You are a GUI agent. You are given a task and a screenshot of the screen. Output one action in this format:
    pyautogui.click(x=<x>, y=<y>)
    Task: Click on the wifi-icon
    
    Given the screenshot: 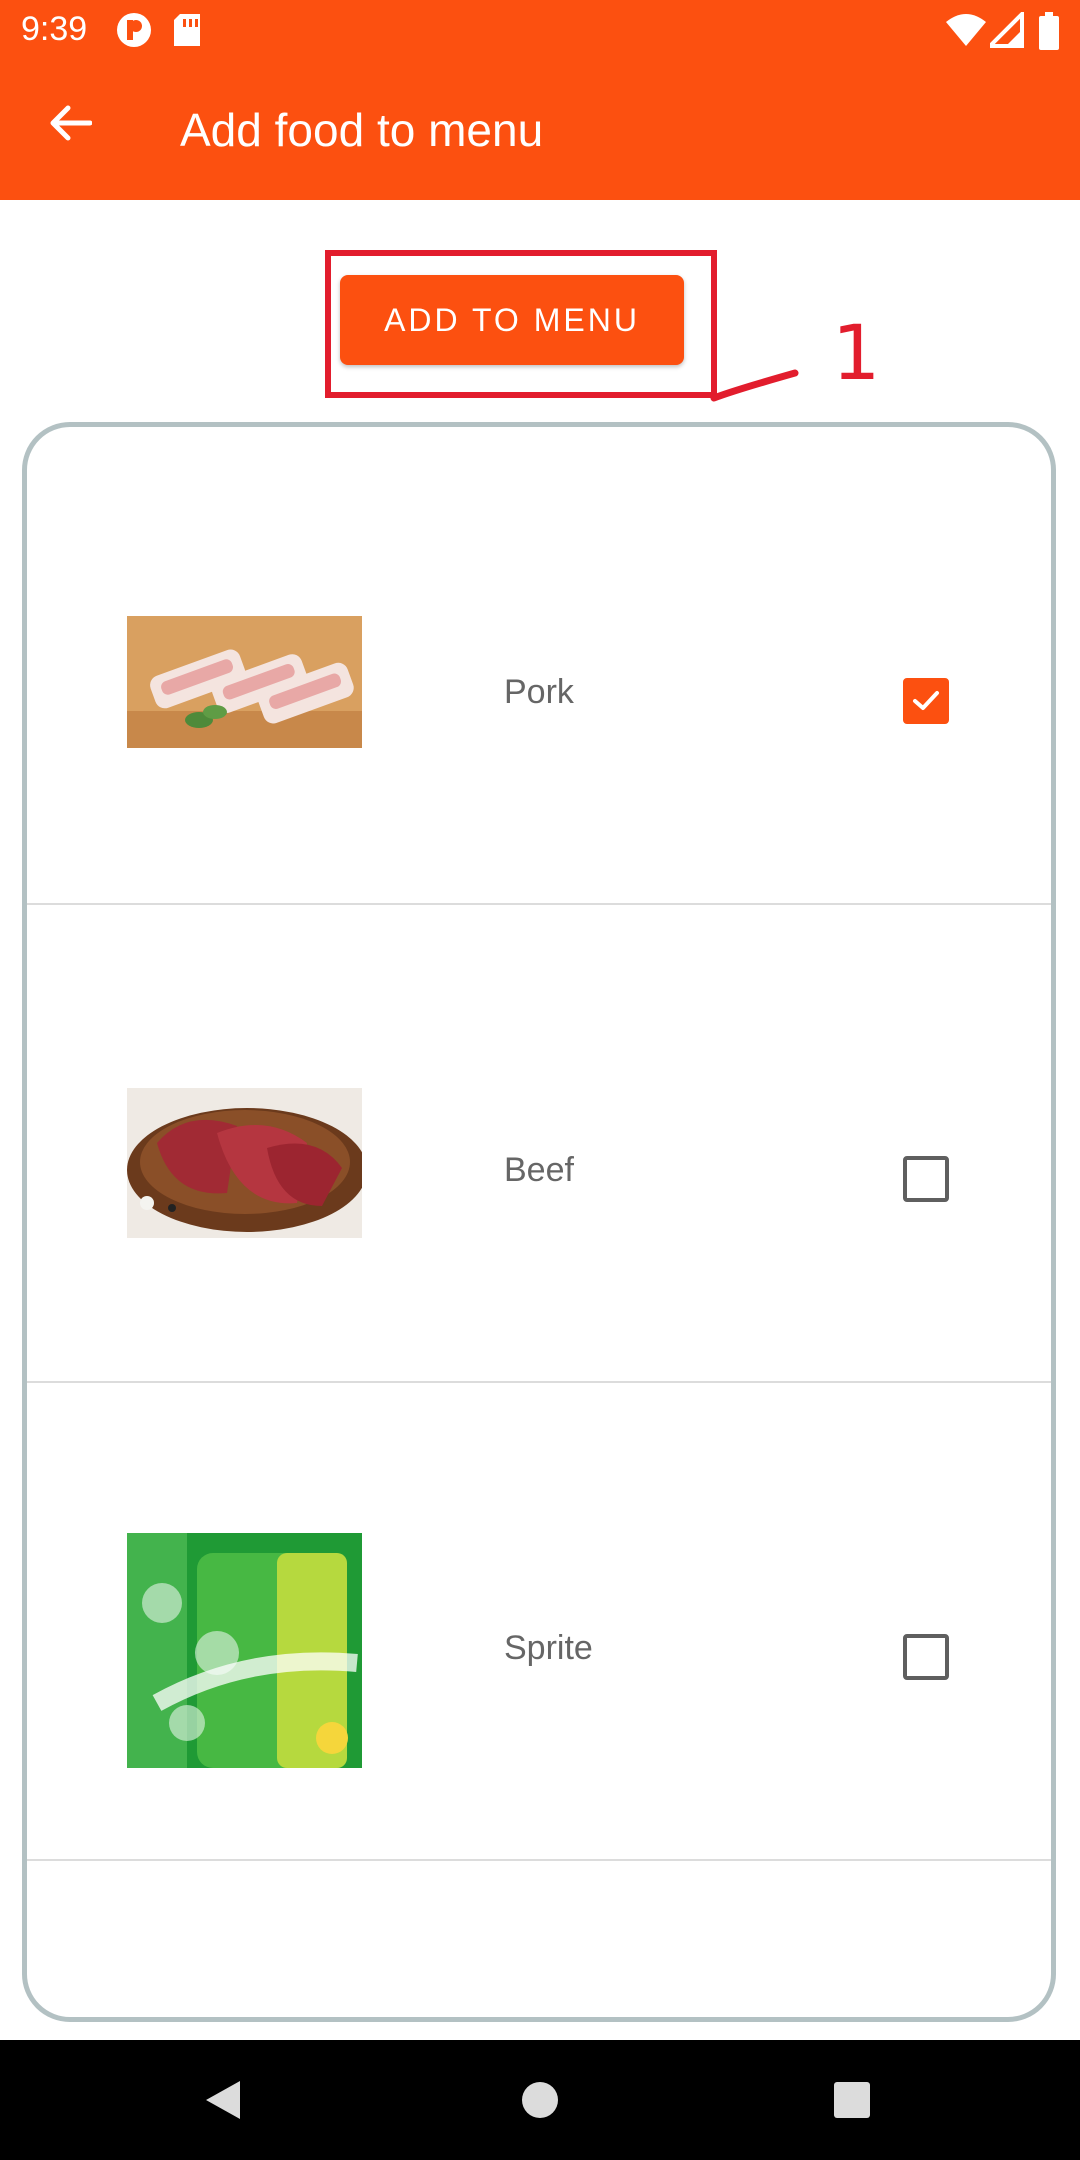 What is the action you would take?
    pyautogui.click(x=966, y=32)
    